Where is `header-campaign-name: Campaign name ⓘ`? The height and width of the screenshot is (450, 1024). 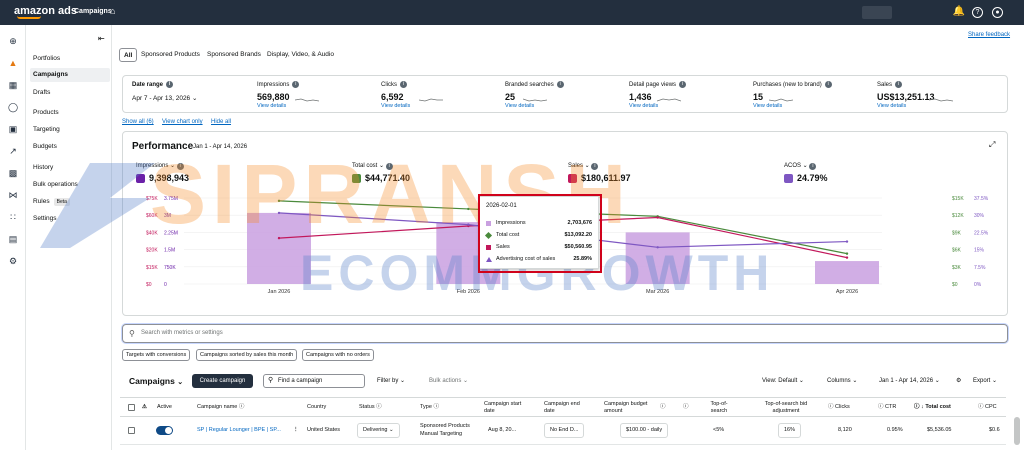
header-campaign-name: Campaign name ⓘ is located at coordinates (220, 407).